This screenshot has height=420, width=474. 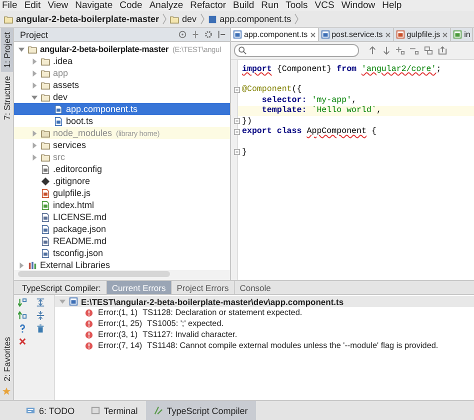 I want to click on panel-title: Project, so click(x=33, y=35).